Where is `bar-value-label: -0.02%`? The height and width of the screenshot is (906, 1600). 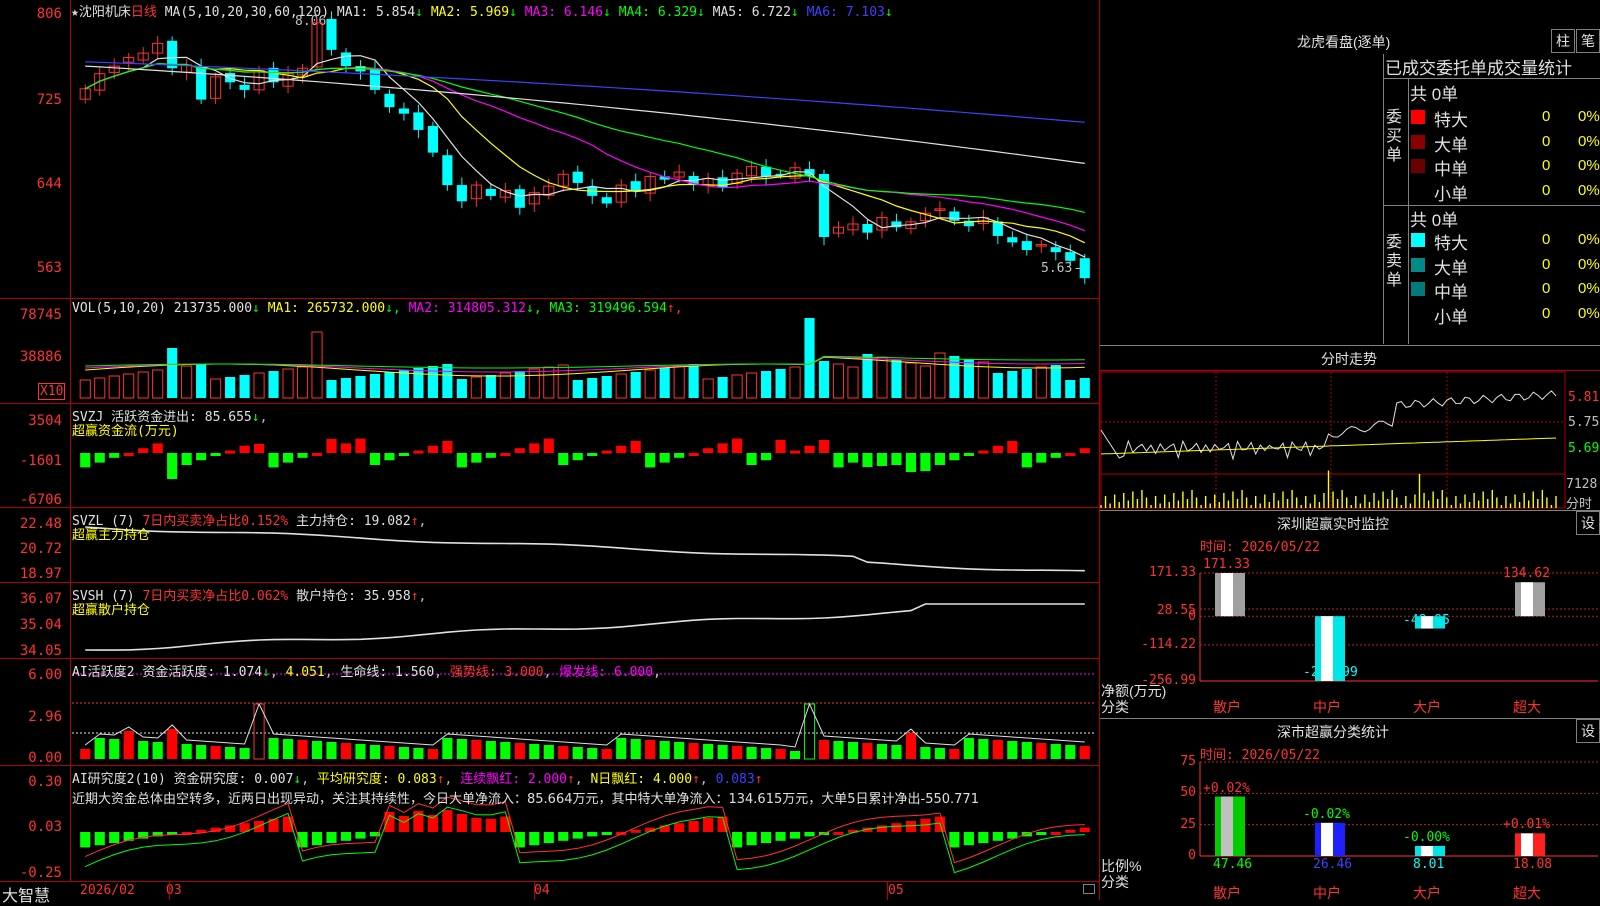
bar-value-label: -0.02% is located at coordinates (1326, 814).